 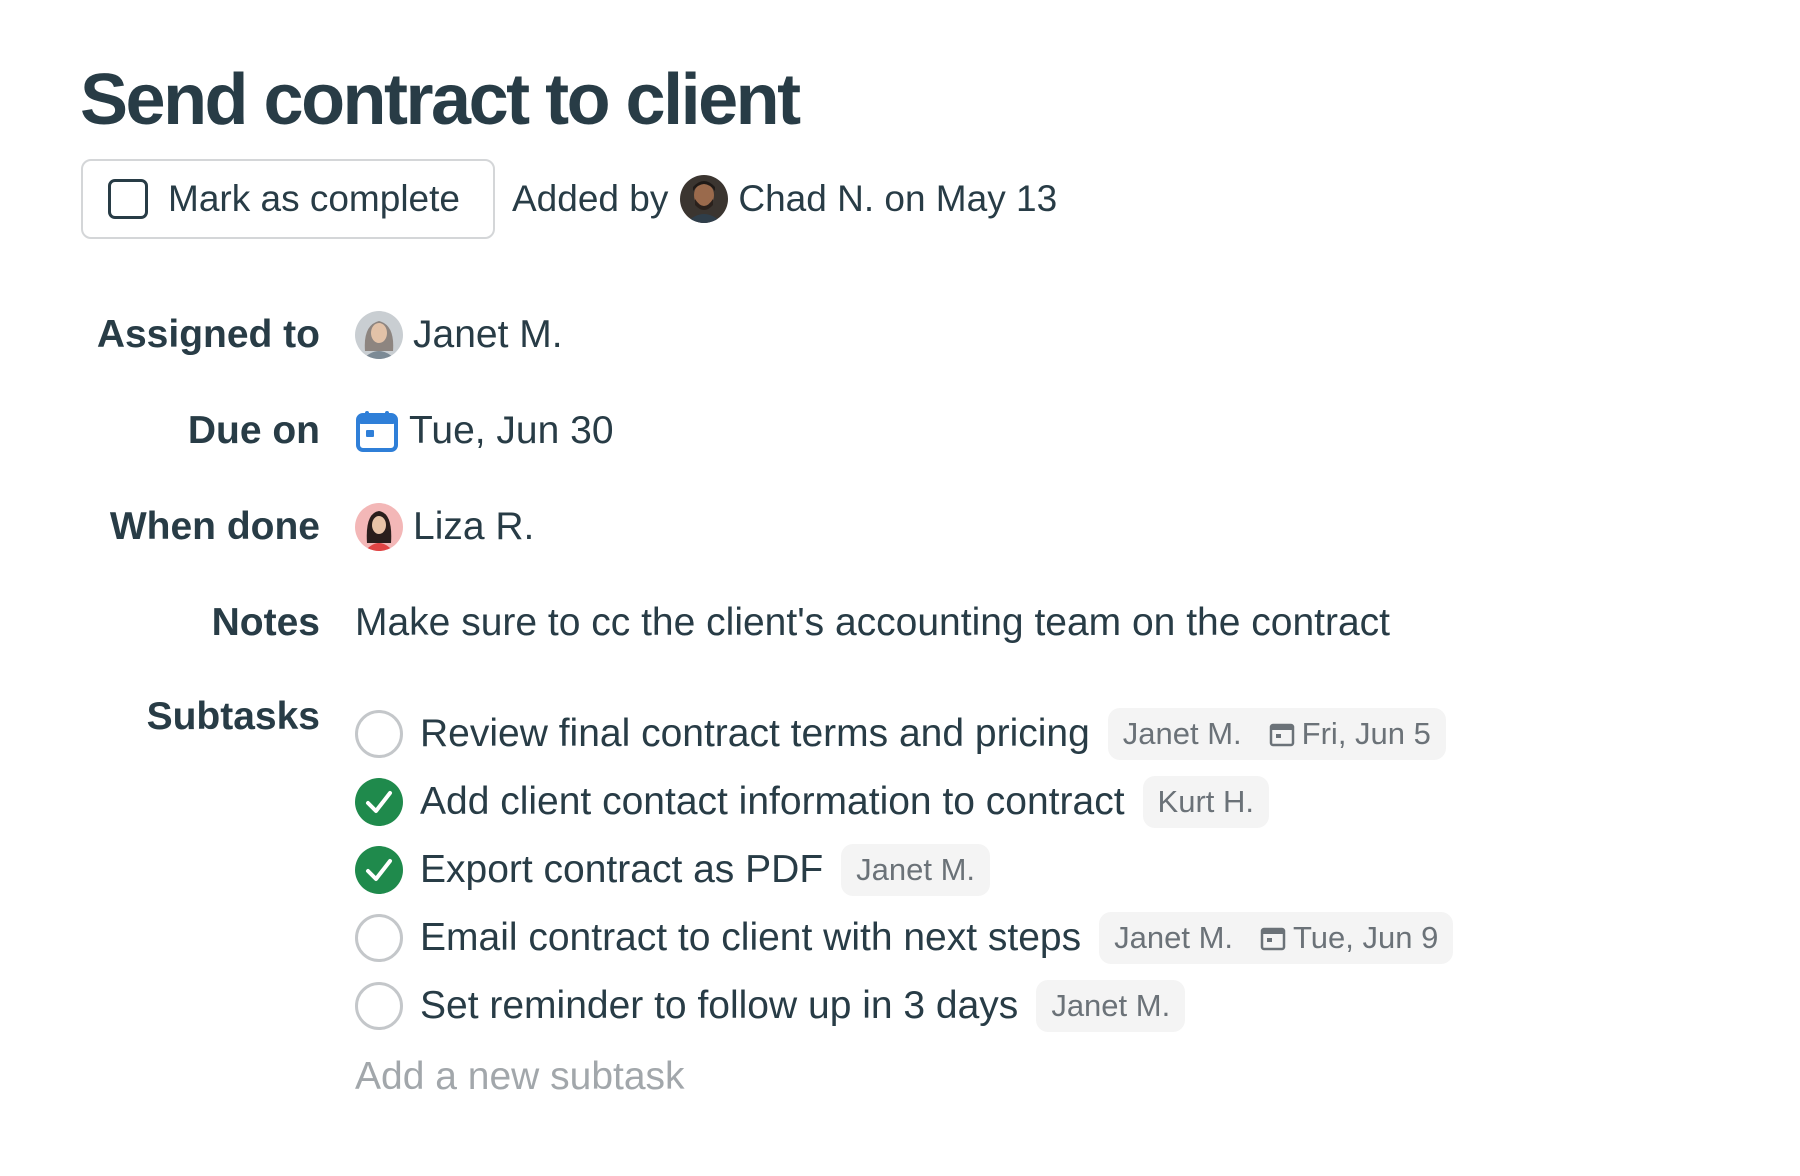 I want to click on subtask-text: Set reminder to follow up in 3 days, so click(x=719, y=1005).